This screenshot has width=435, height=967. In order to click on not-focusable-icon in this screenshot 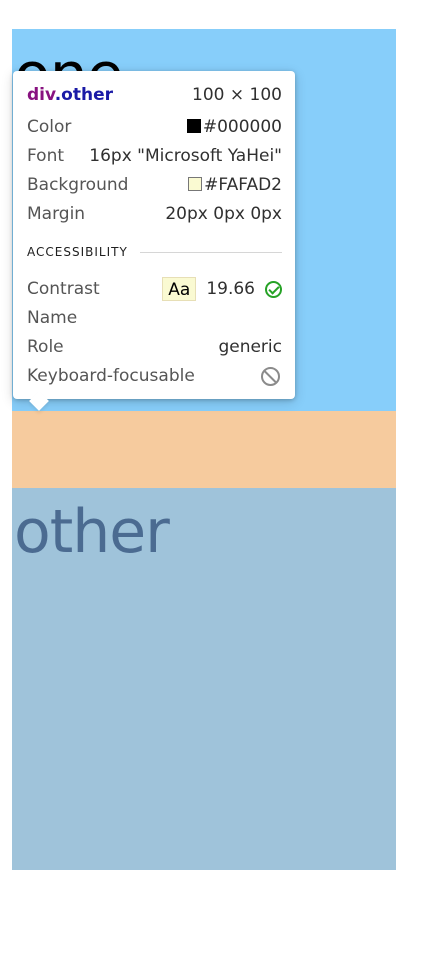, I will do `click(270, 376)`.